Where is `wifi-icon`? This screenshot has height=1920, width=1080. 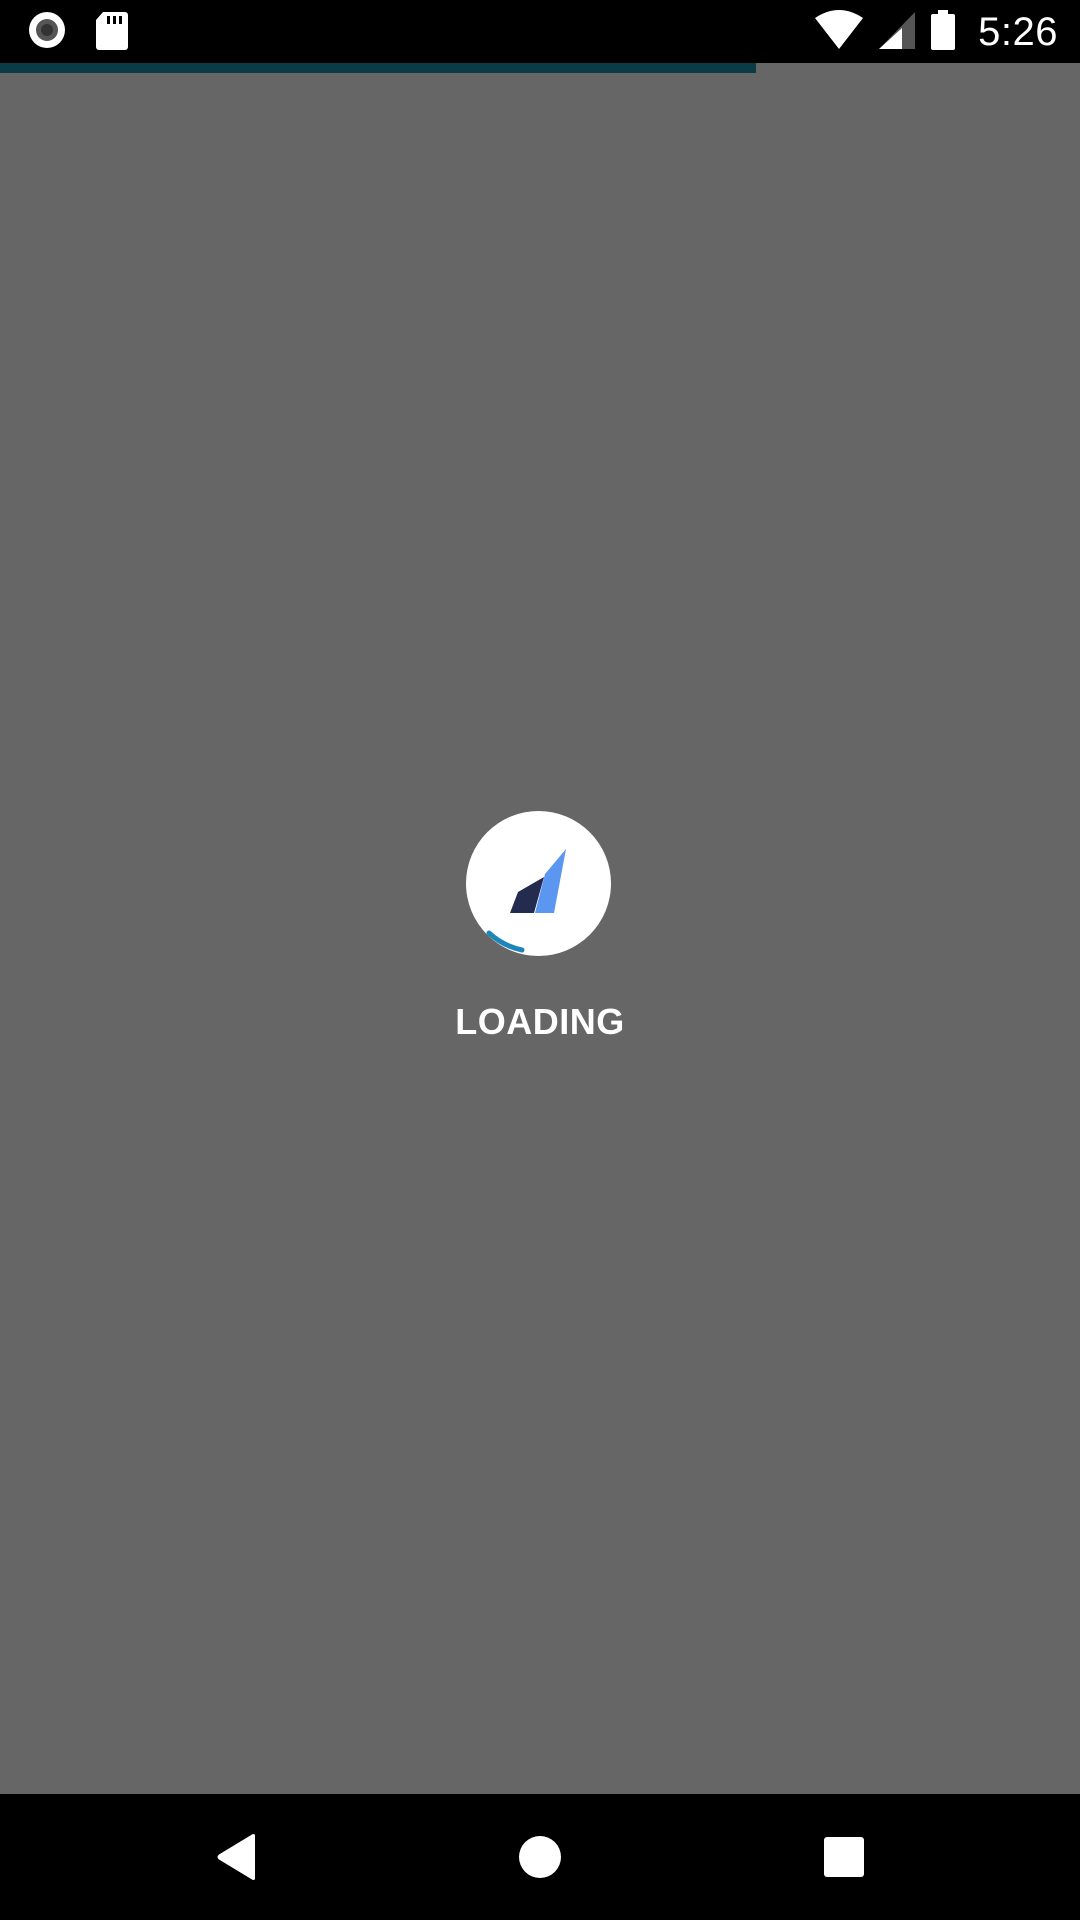
wifi-icon is located at coordinates (839, 32).